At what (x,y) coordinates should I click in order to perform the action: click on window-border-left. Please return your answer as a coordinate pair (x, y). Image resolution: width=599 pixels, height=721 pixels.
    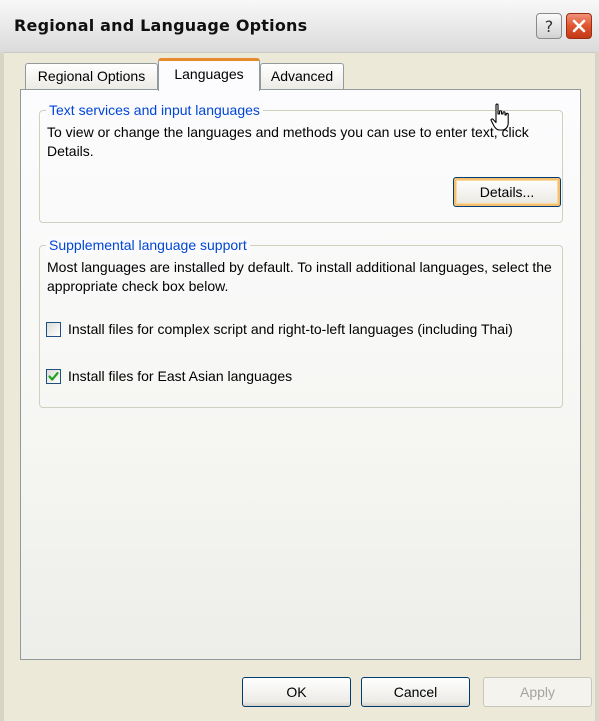
    Looking at the image, I should click on (2, 386).